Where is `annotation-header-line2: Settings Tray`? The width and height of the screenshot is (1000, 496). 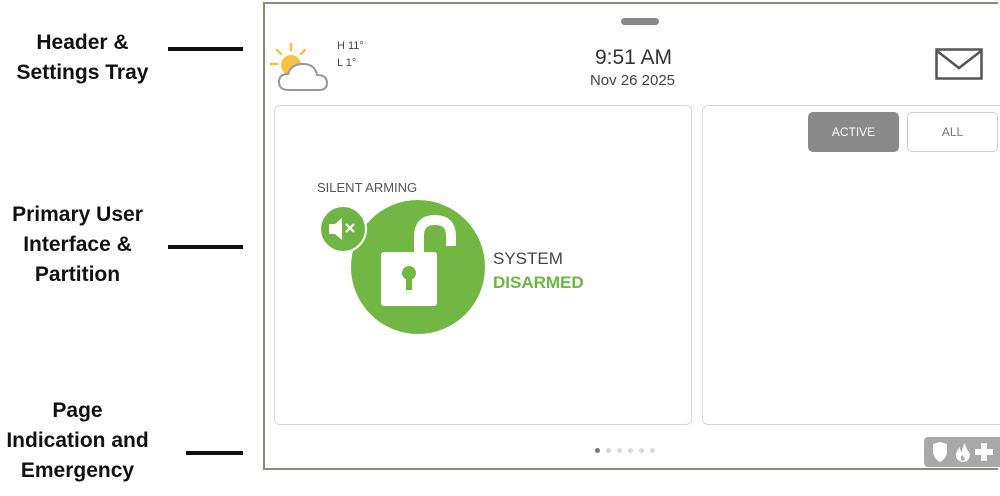
annotation-header-line2: Settings Tray is located at coordinates (82, 72).